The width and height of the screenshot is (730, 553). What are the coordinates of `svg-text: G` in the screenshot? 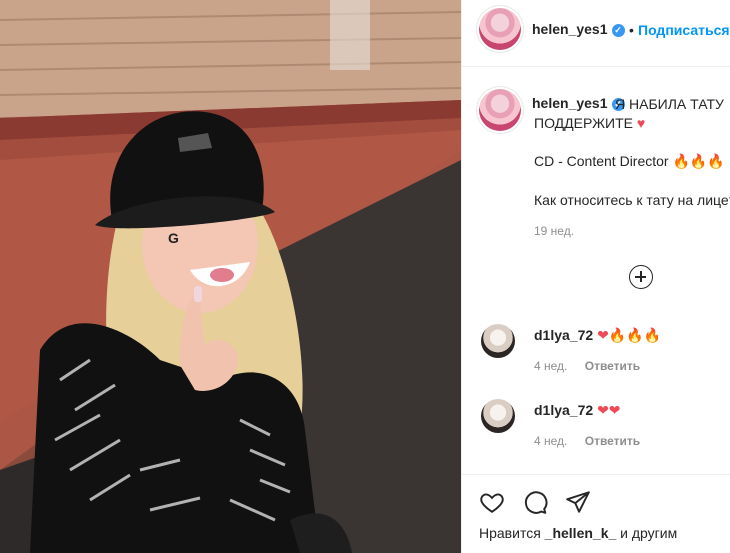 It's located at (173, 238).